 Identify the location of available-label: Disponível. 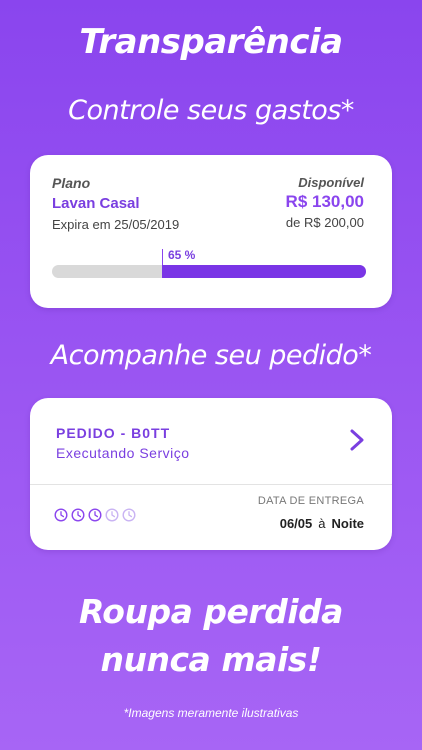
(331, 182).